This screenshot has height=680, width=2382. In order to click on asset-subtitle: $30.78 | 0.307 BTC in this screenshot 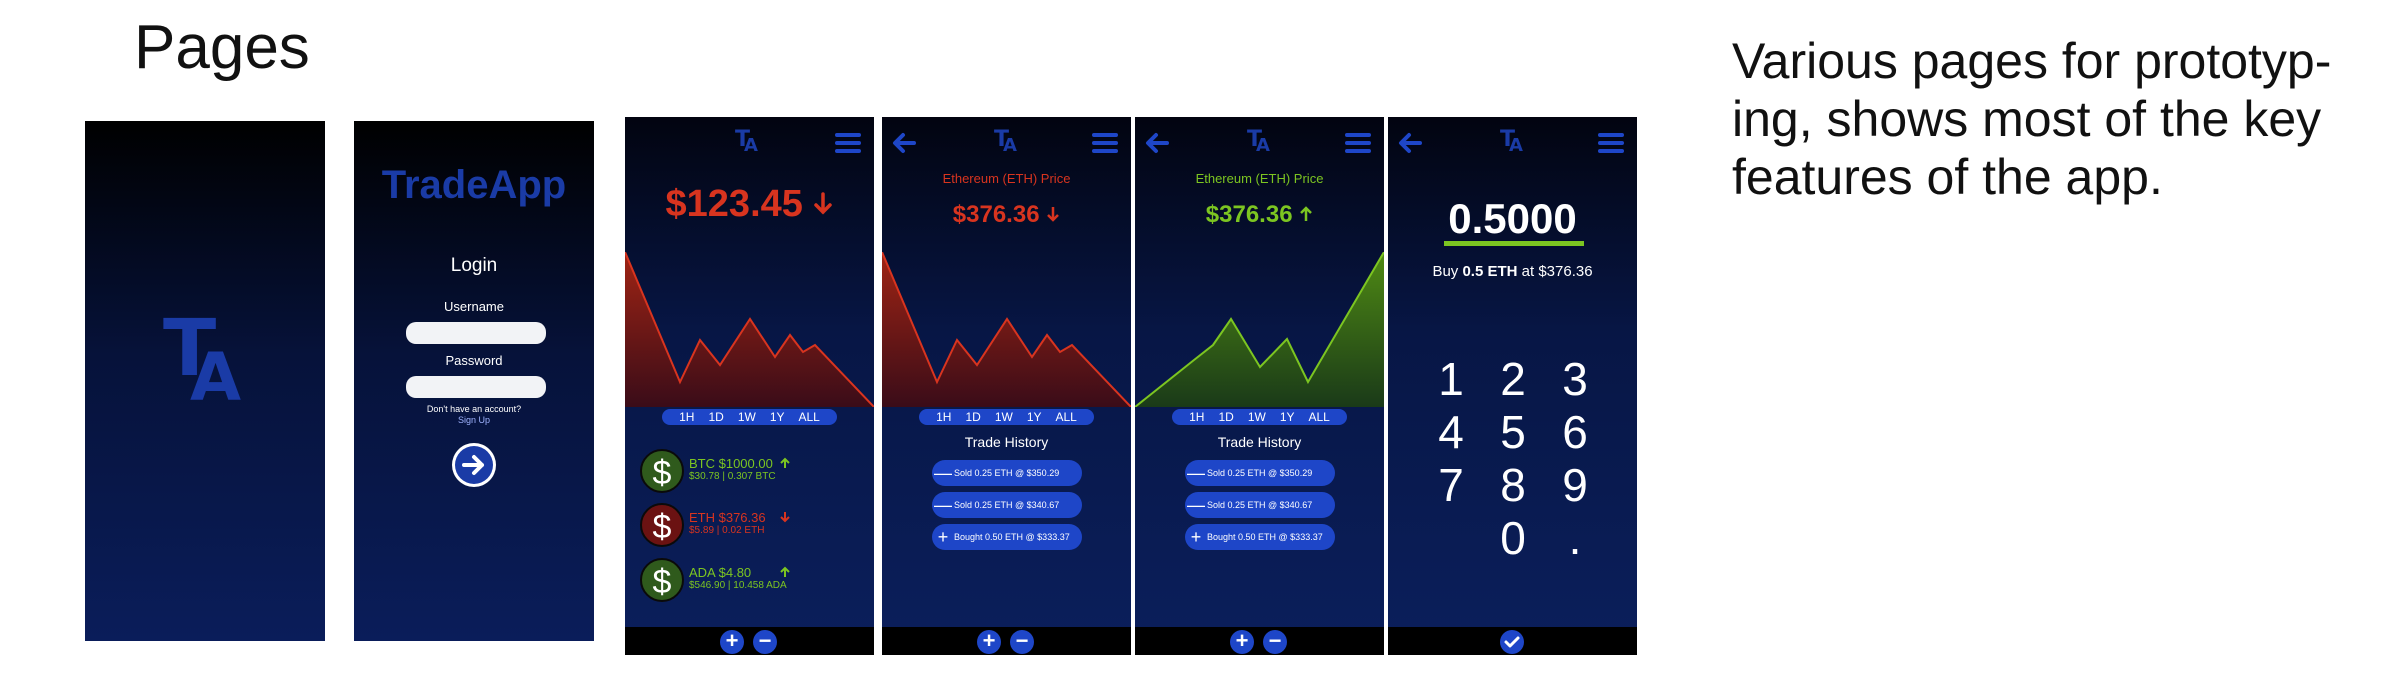, I will do `click(732, 476)`.